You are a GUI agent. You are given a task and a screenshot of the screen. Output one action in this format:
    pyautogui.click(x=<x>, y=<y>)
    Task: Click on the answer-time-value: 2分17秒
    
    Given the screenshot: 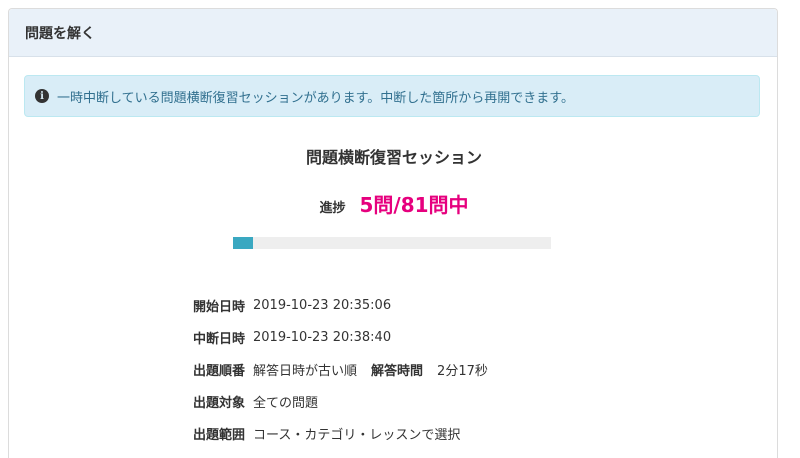 What is the action you would take?
    pyautogui.click(x=462, y=371)
    